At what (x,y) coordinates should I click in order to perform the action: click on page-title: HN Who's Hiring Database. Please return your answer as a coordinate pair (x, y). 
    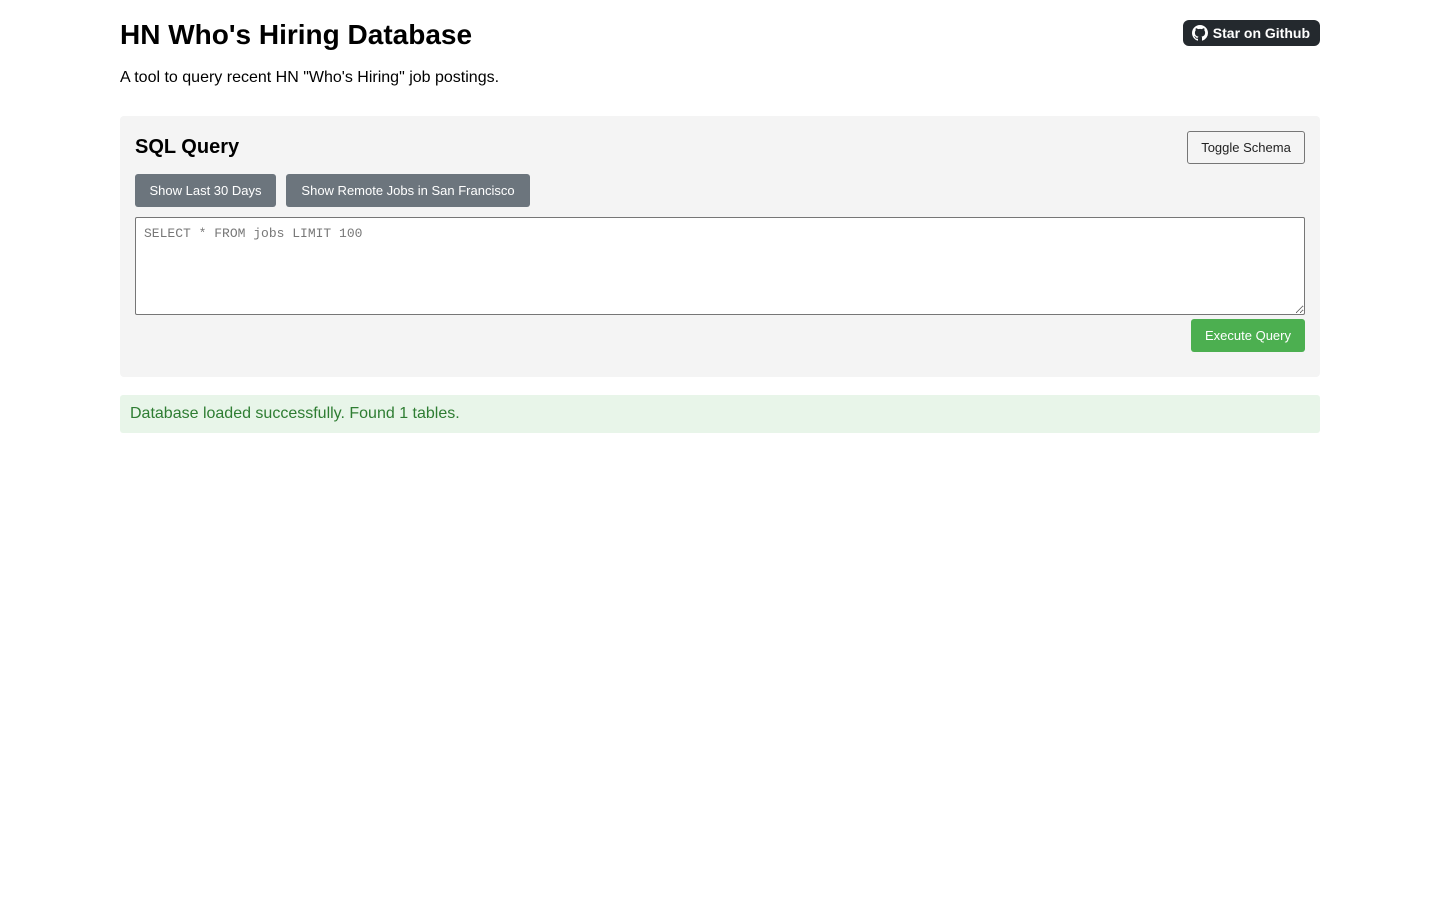
    Looking at the image, I should click on (296, 34).